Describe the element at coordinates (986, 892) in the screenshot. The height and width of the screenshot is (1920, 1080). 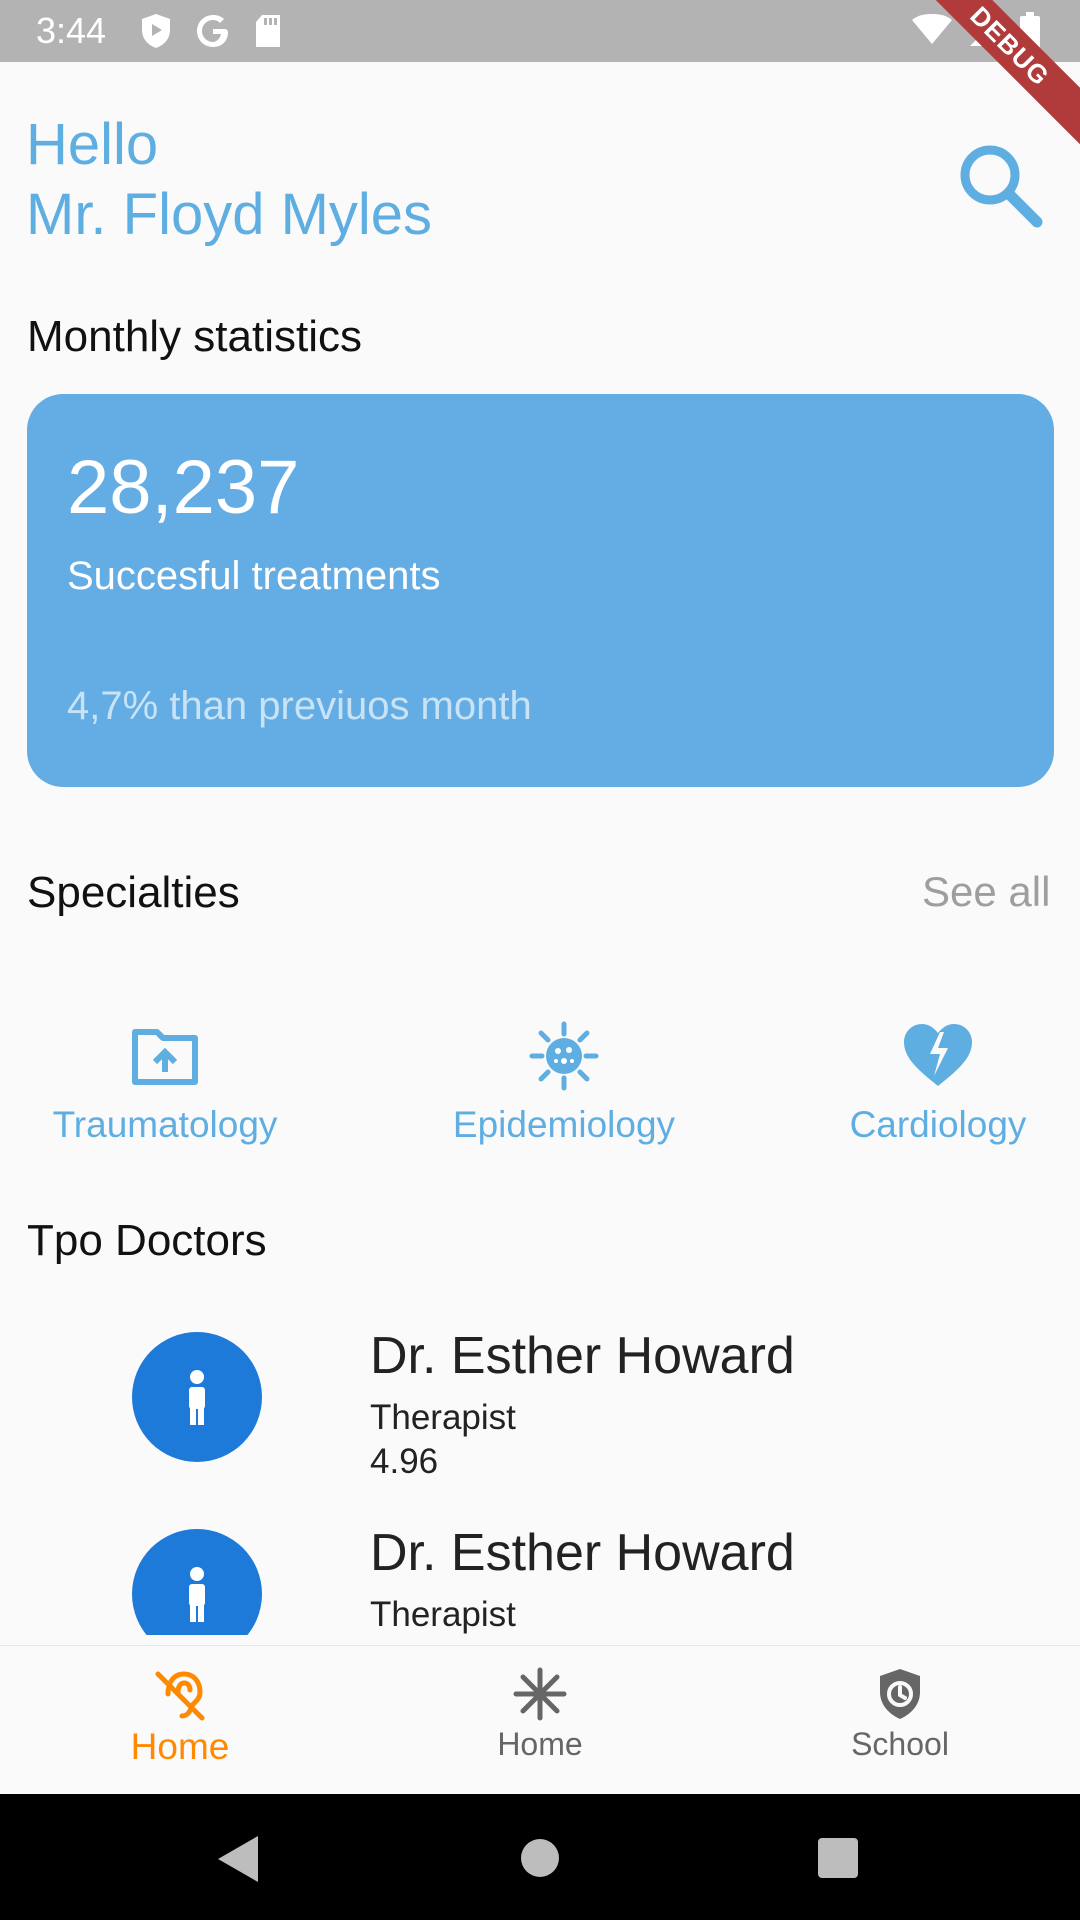
I see `see-all-link: See all` at that location.